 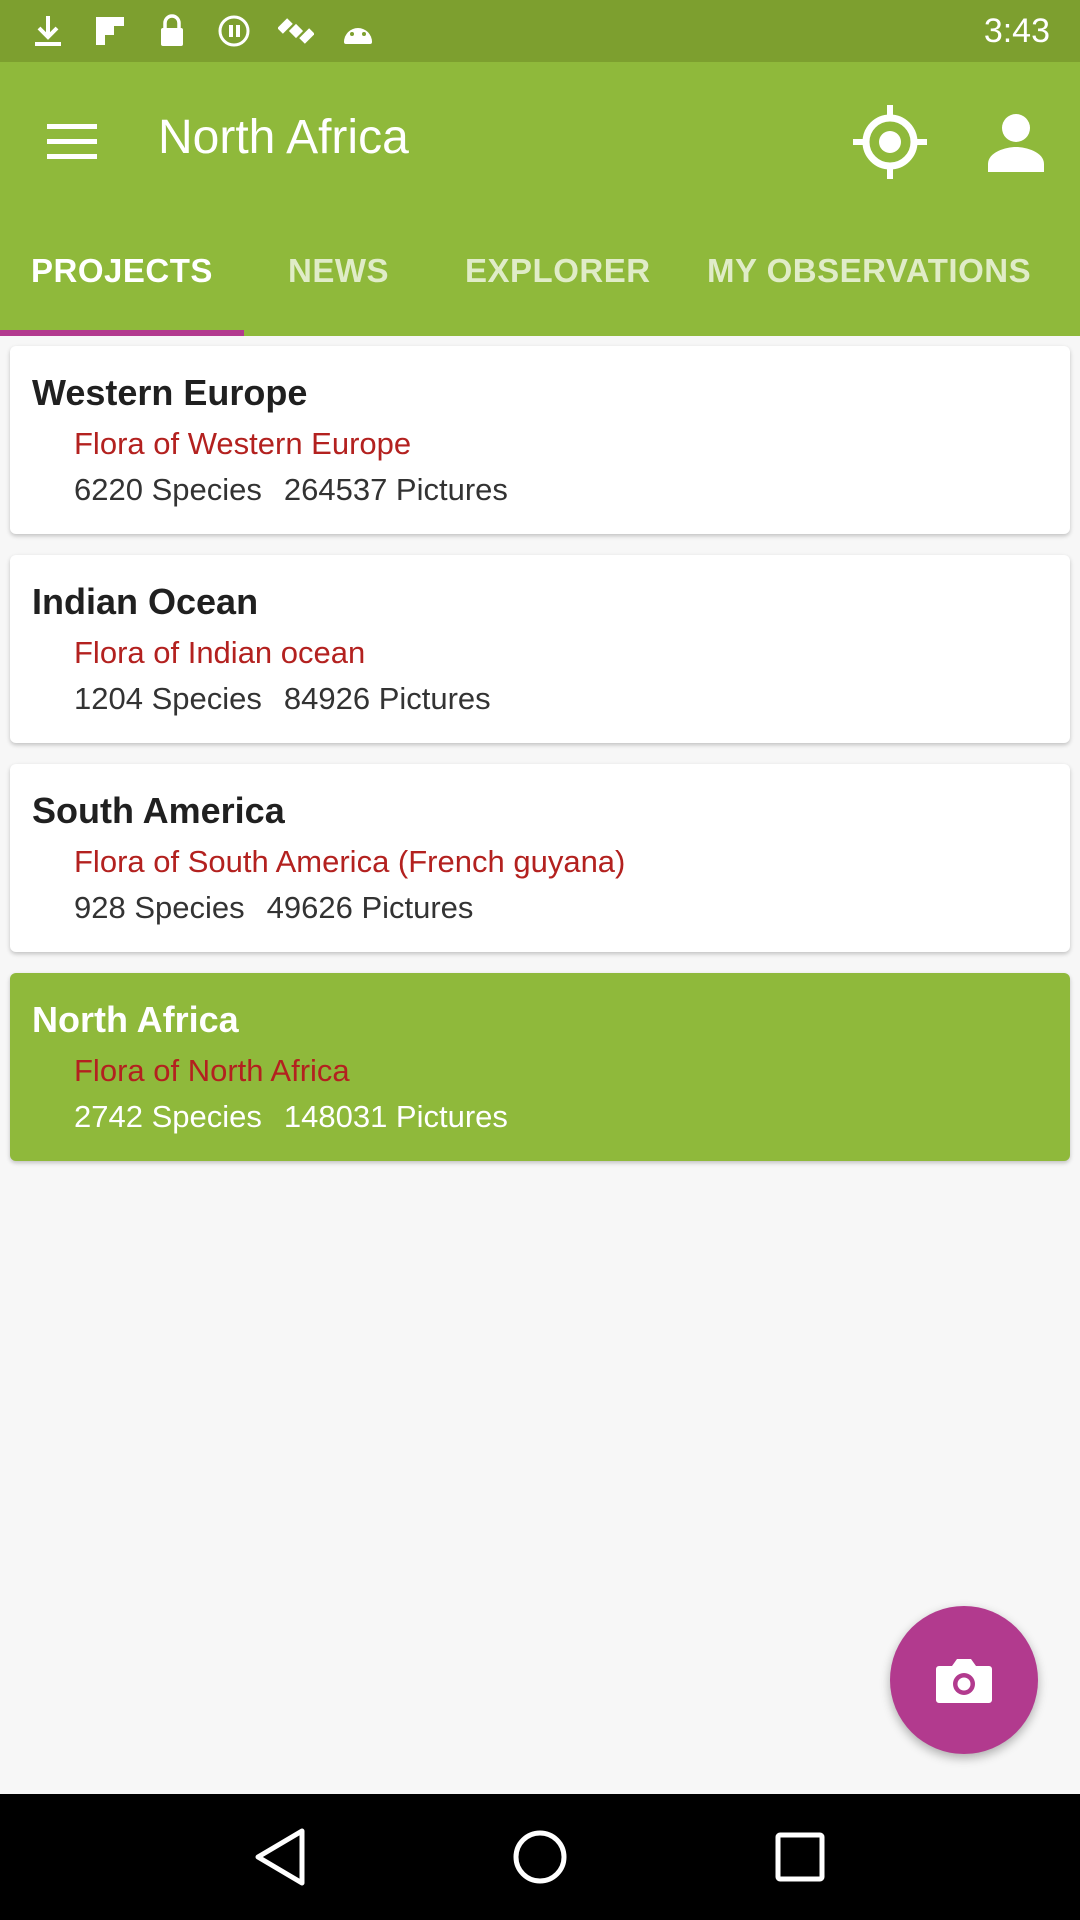 What do you see at coordinates (395, 1116) in the screenshot?
I see `pictures-count: 148031 Pictures` at bounding box center [395, 1116].